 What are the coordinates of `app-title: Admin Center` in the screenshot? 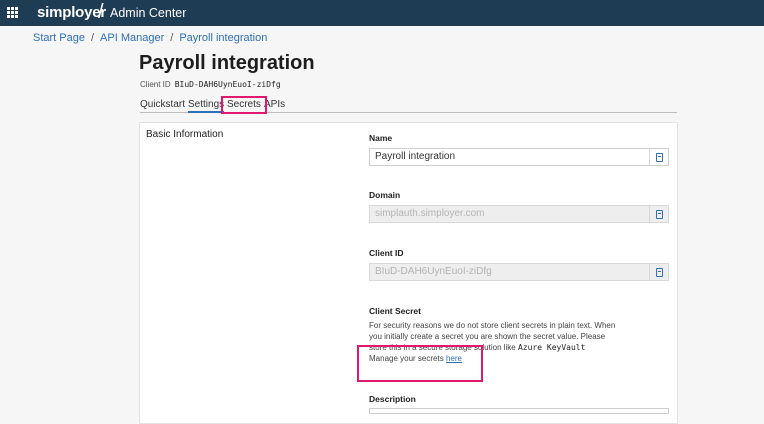 It's located at (148, 13).